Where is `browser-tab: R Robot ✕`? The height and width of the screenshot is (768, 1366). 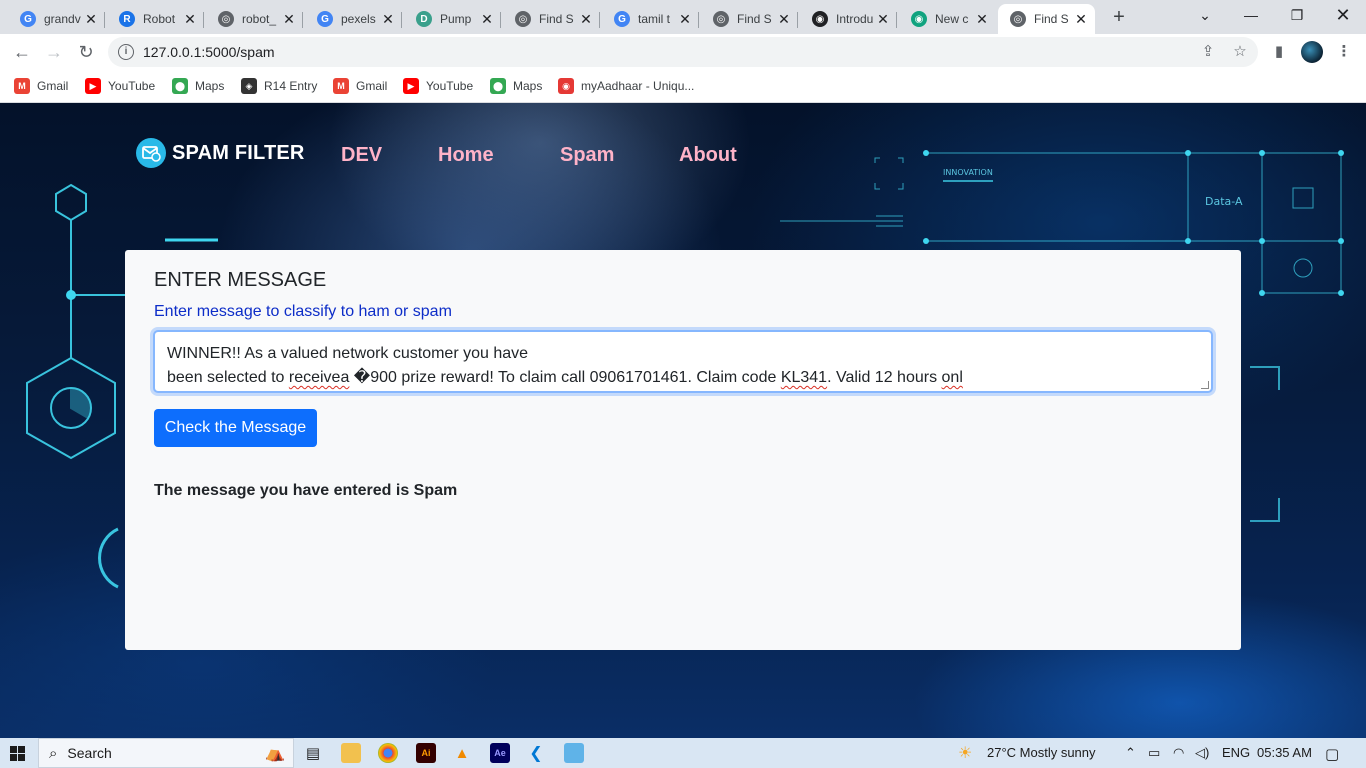 browser-tab: R Robot ✕ is located at coordinates (155, 19).